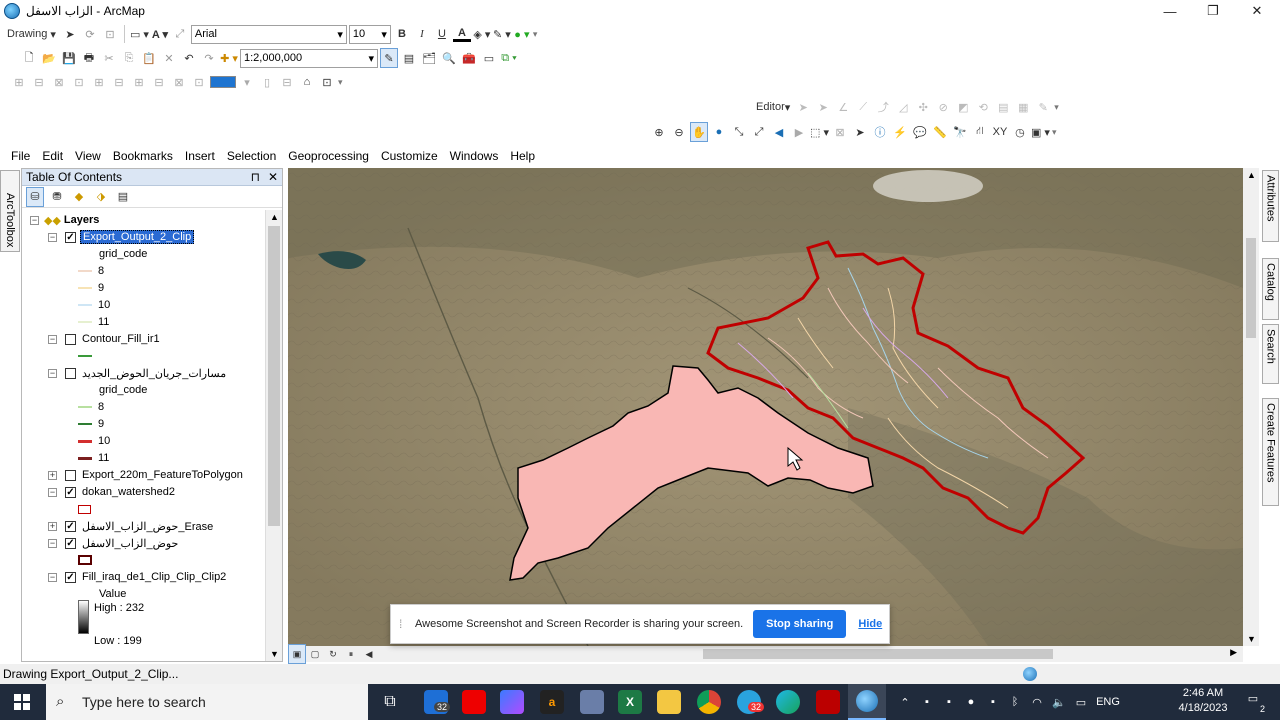 This screenshot has width=1280, height=720. What do you see at coordinates (878, 654) in the screenshot?
I see `map-hscroll-thumb` at bounding box center [878, 654].